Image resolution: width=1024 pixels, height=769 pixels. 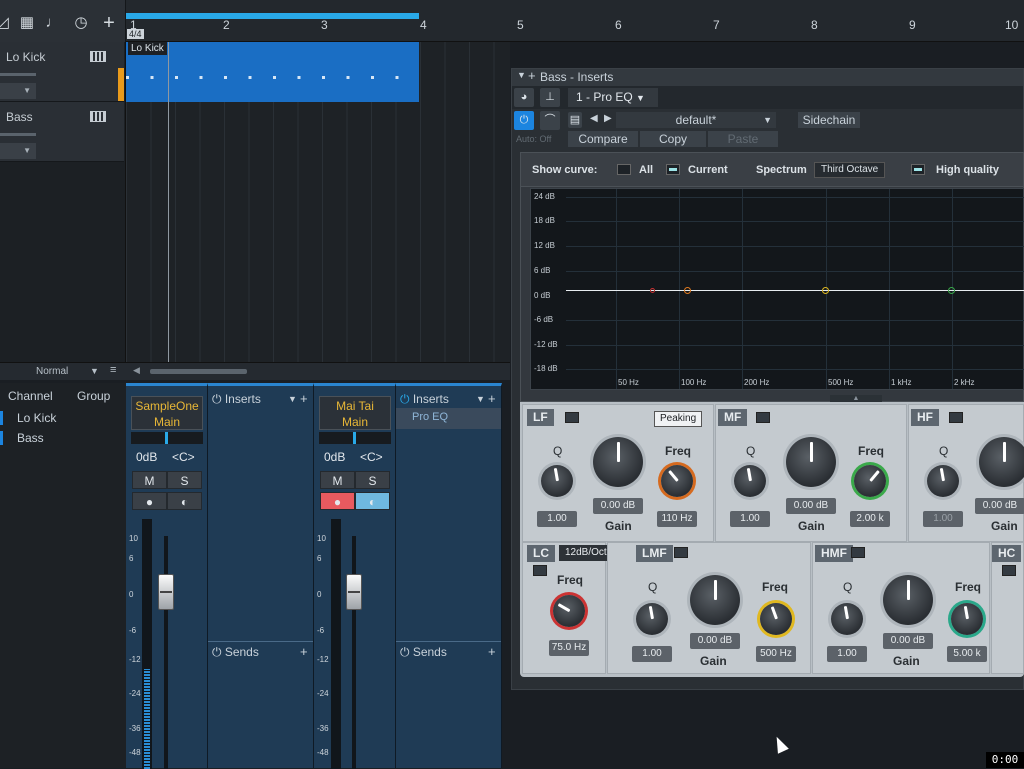 I want to click on lf-freq-knob, so click(x=677, y=481).